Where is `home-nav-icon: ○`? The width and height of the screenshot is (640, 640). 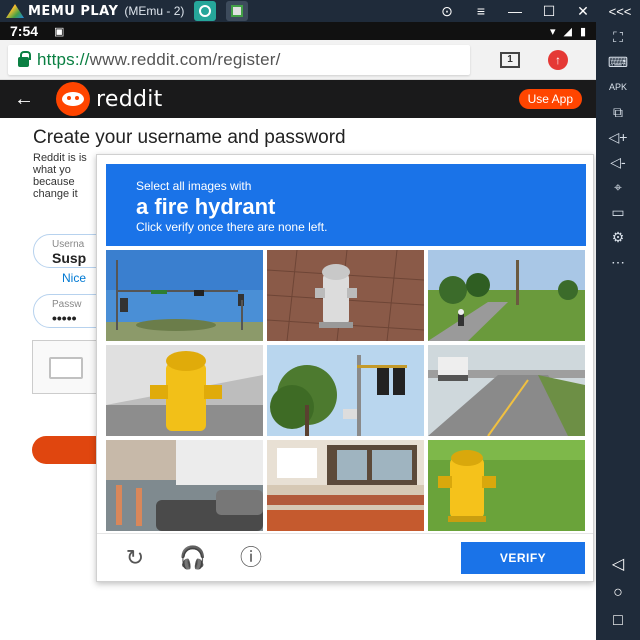 home-nav-icon: ○ is located at coordinates (618, 593).